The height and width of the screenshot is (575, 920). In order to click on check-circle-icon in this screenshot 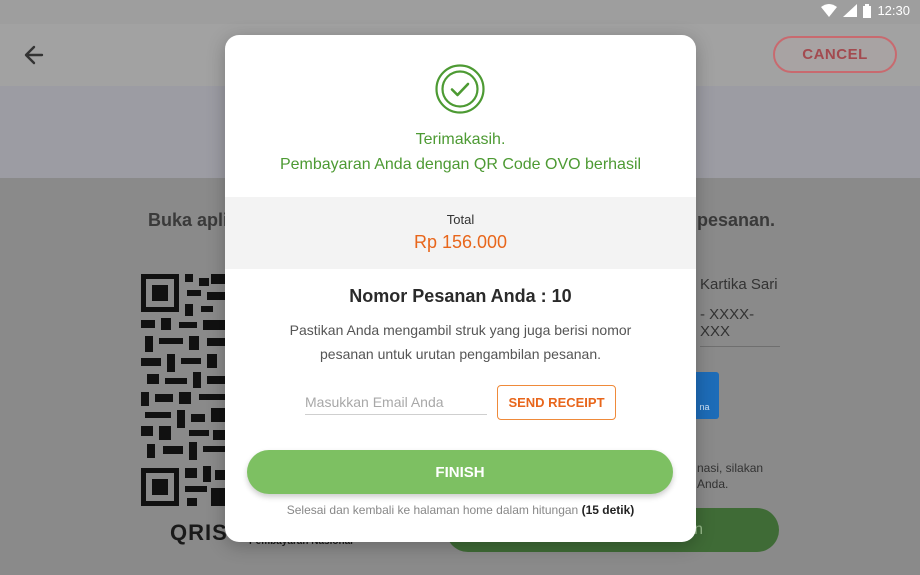, I will do `click(460, 89)`.